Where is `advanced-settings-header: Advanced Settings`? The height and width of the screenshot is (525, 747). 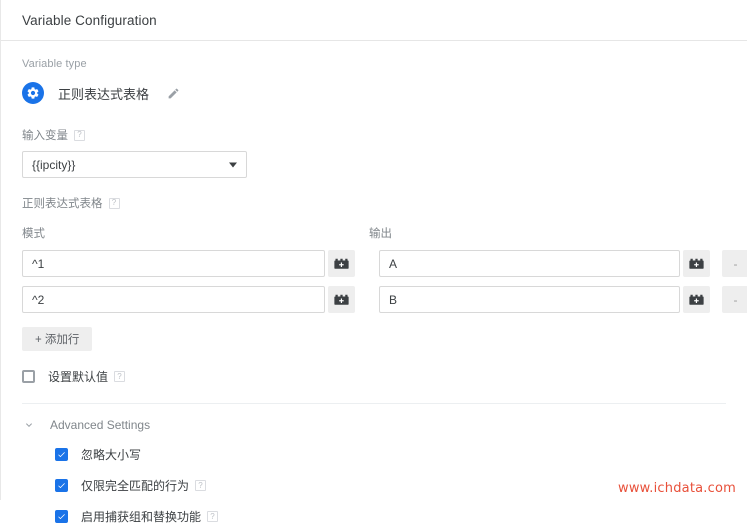
advanced-settings-header: Advanced Settings is located at coordinates (374, 425).